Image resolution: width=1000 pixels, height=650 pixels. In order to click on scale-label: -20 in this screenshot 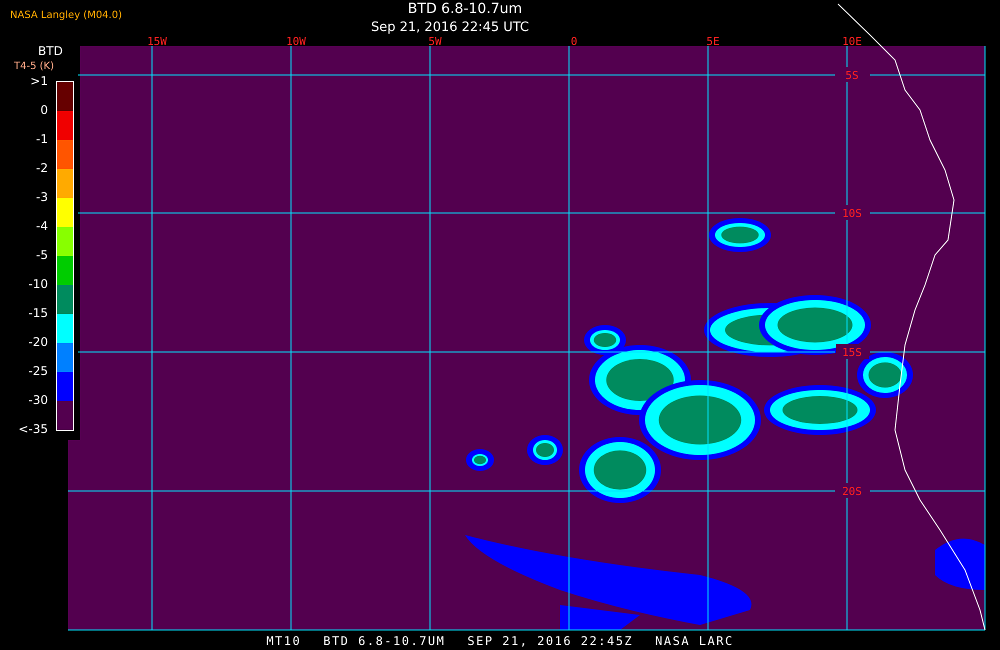, I will do `click(38, 342)`.